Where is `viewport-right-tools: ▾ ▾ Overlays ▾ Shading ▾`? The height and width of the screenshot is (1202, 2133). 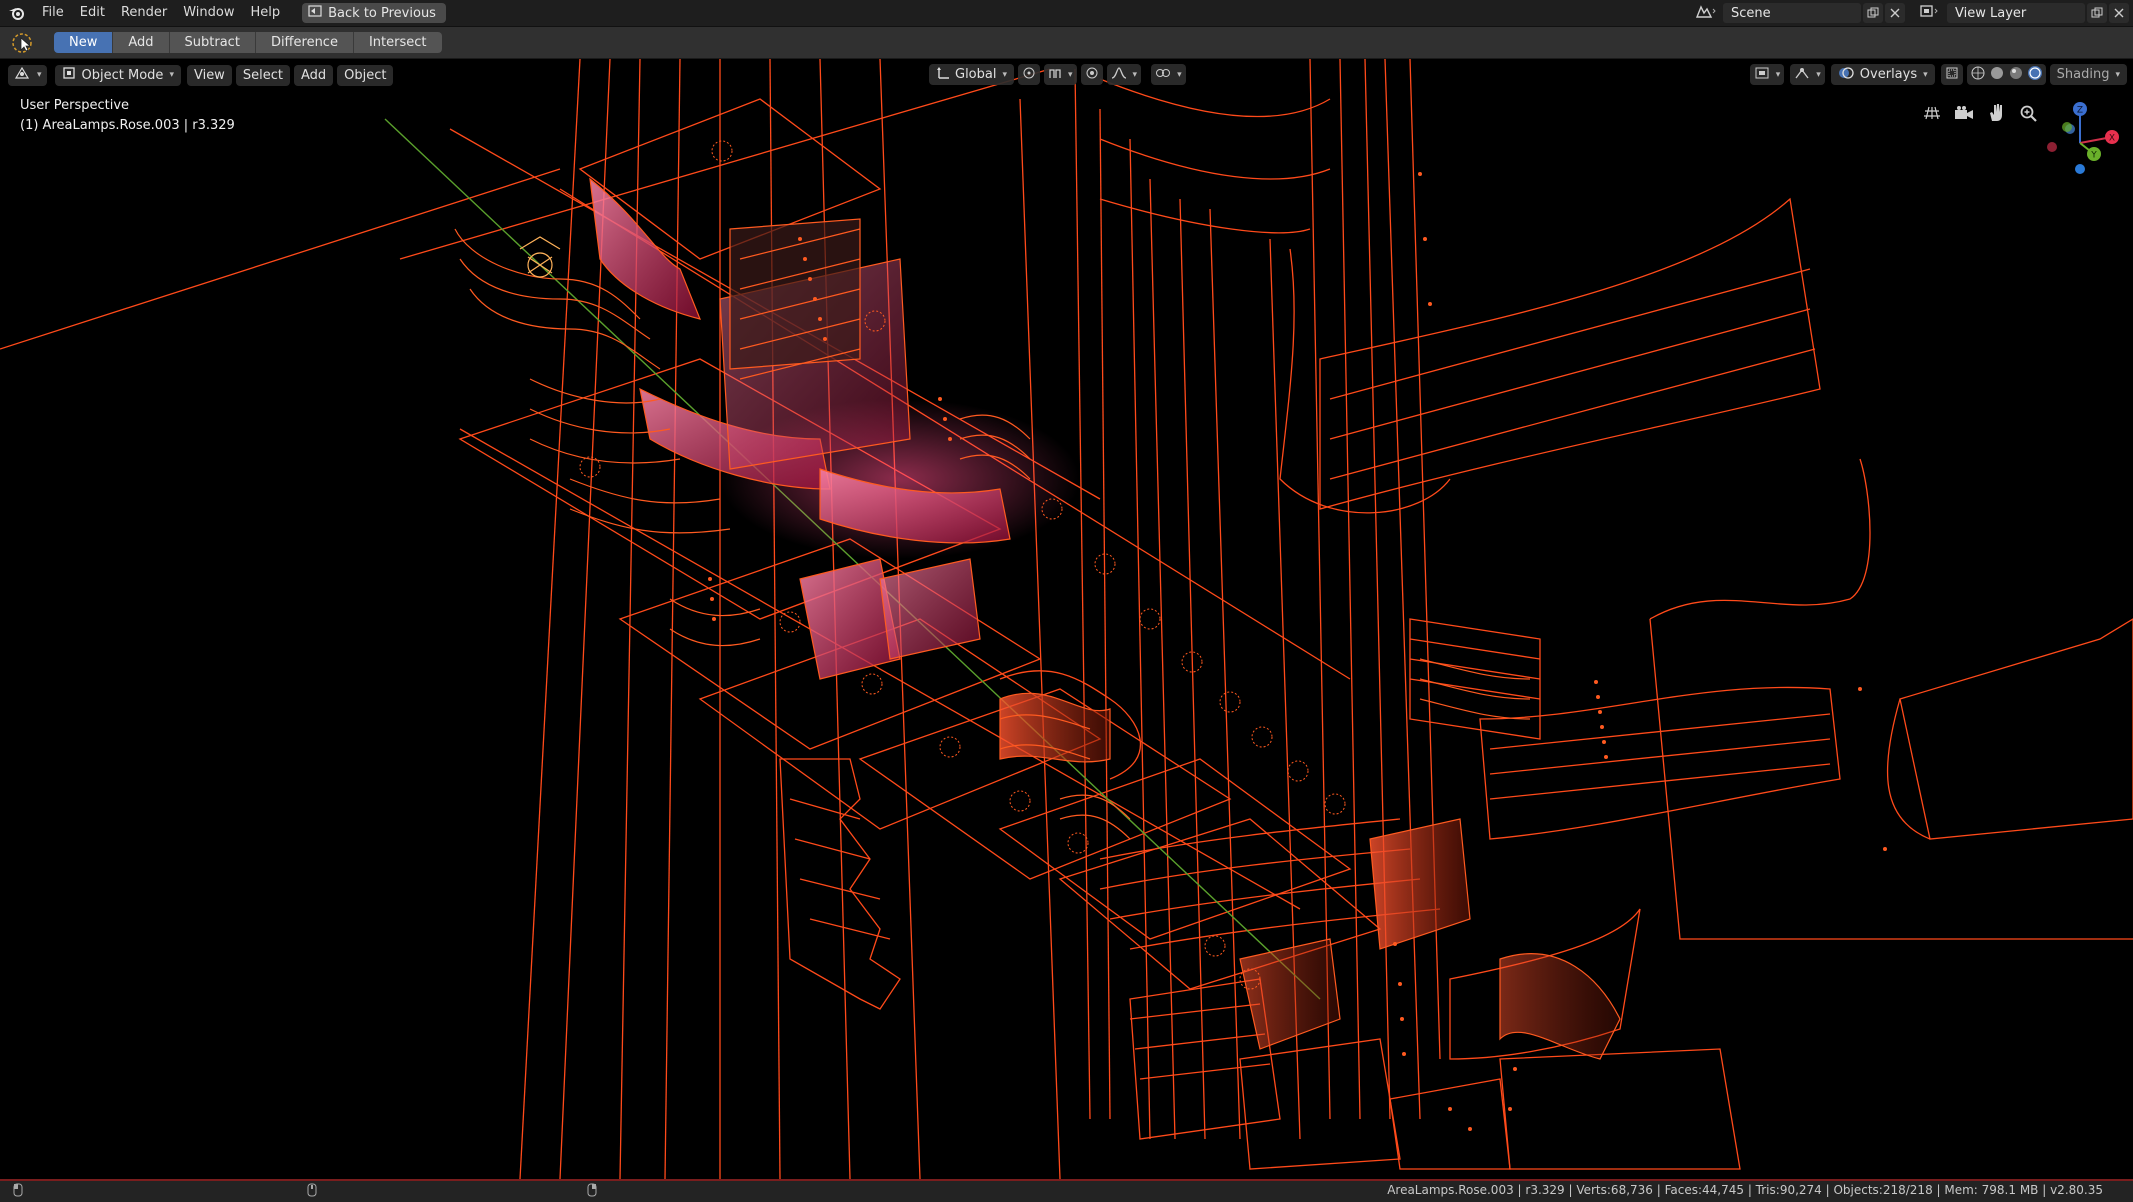
viewport-right-tools: ▾ ▾ Overlays ▾ Shading ▾ is located at coordinates (1936, 74).